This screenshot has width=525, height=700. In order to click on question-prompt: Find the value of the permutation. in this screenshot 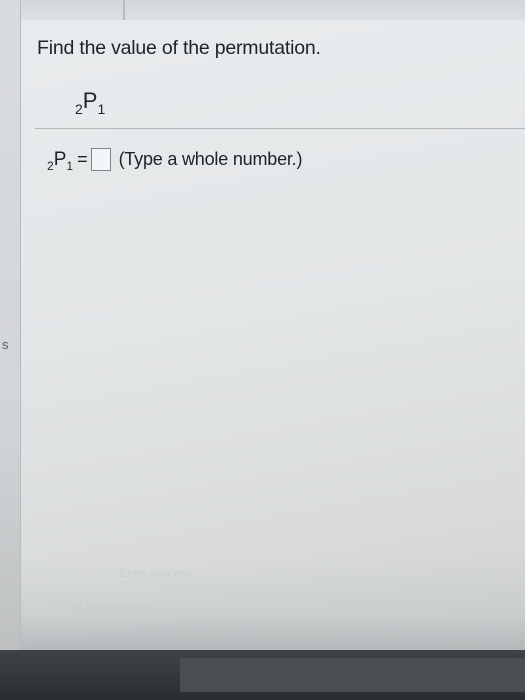, I will do `click(179, 48)`.